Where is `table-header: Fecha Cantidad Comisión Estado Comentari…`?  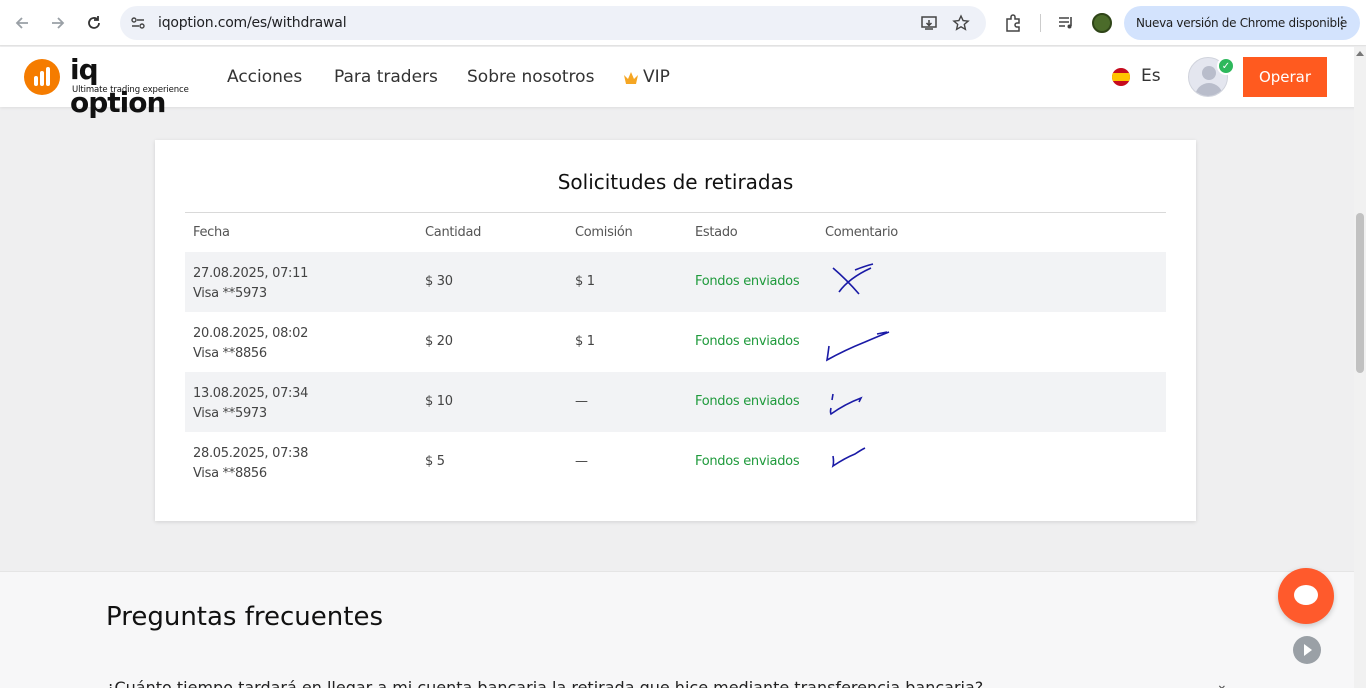 table-header: Fecha Cantidad Comisión Estado Comentari… is located at coordinates (675, 232).